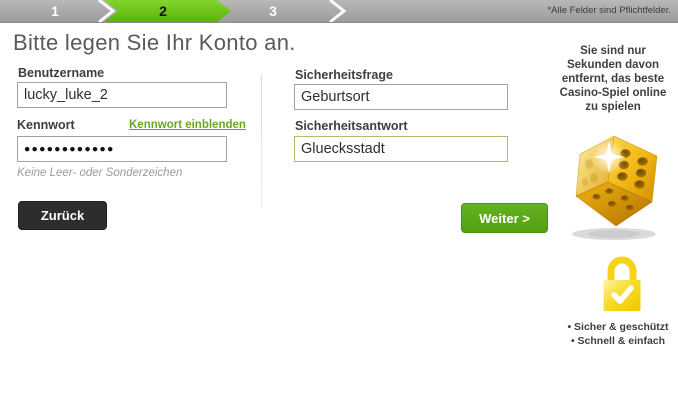 The width and height of the screenshot is (678, 404). I want to click on password-input, so click(122, 149).